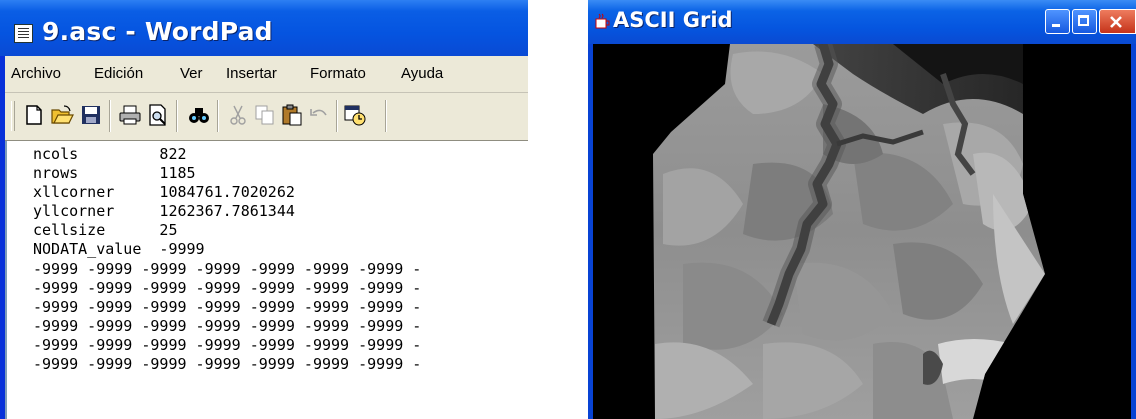  What do you see at coordinates (164, 211) in the screenshot?
I see `document-line: yllcorner 1262367.7861344` at bounding box center [164, 211].